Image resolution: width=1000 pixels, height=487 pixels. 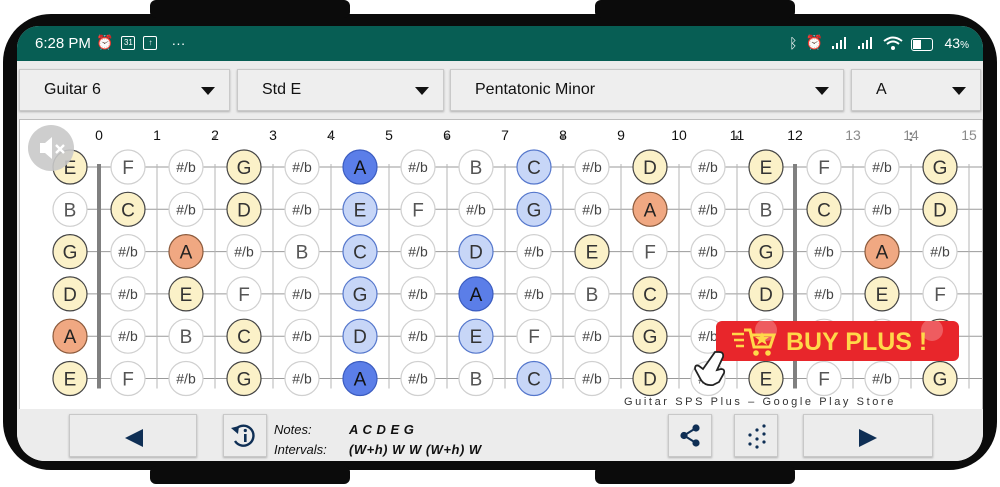 What do you see at coordinates (868, 435) in the screenshot?
I see `next-button` at bounding box center [868, 435].